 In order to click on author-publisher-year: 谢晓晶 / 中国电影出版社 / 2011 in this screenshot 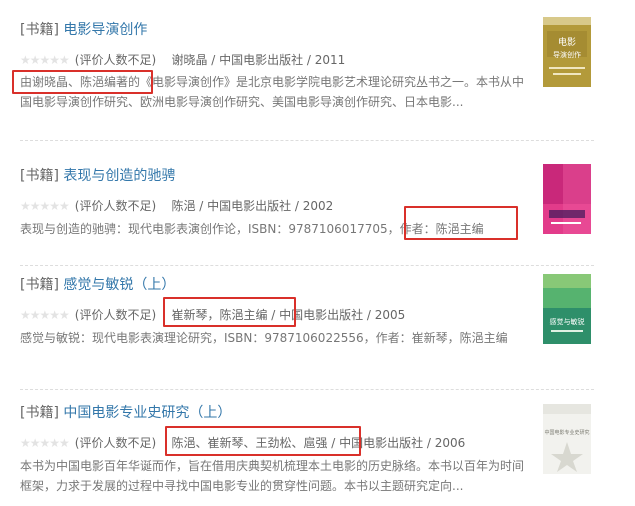, I will do `click(258, 60)`.